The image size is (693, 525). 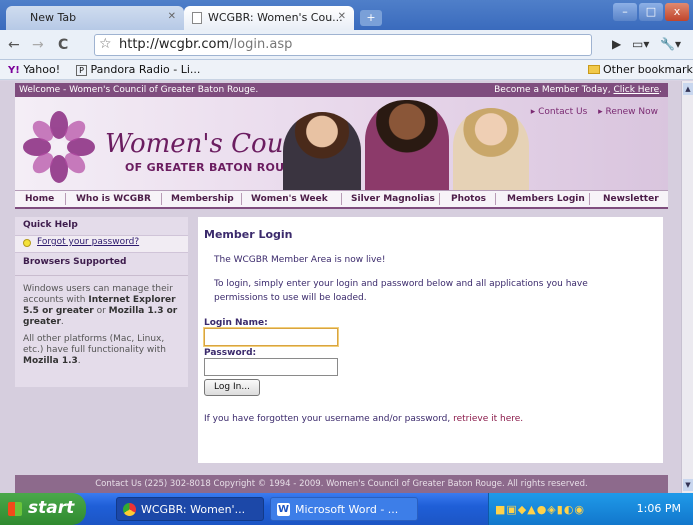 What do you see at coordinates (15, 509) in the screenshot?
I see `windows-logo-icon` at bounding box center [15, 509].